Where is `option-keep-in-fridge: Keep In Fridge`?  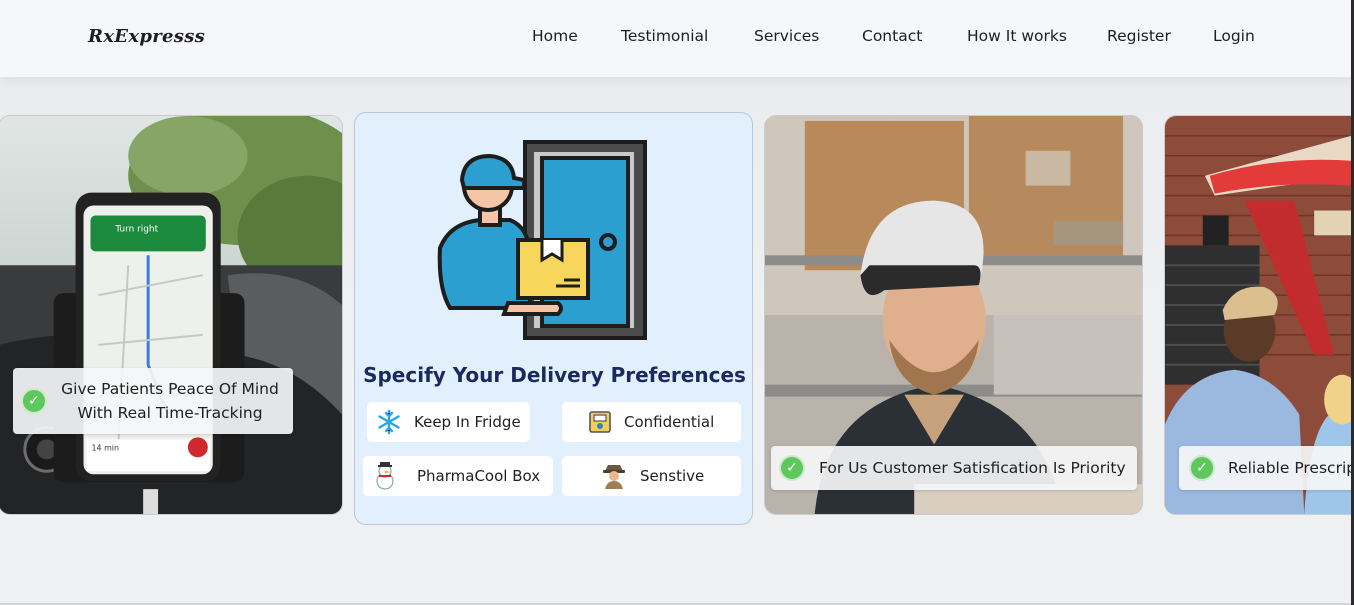
option-keep-in-fridge: Keep In Fridge is located at coordinates (448, 422).